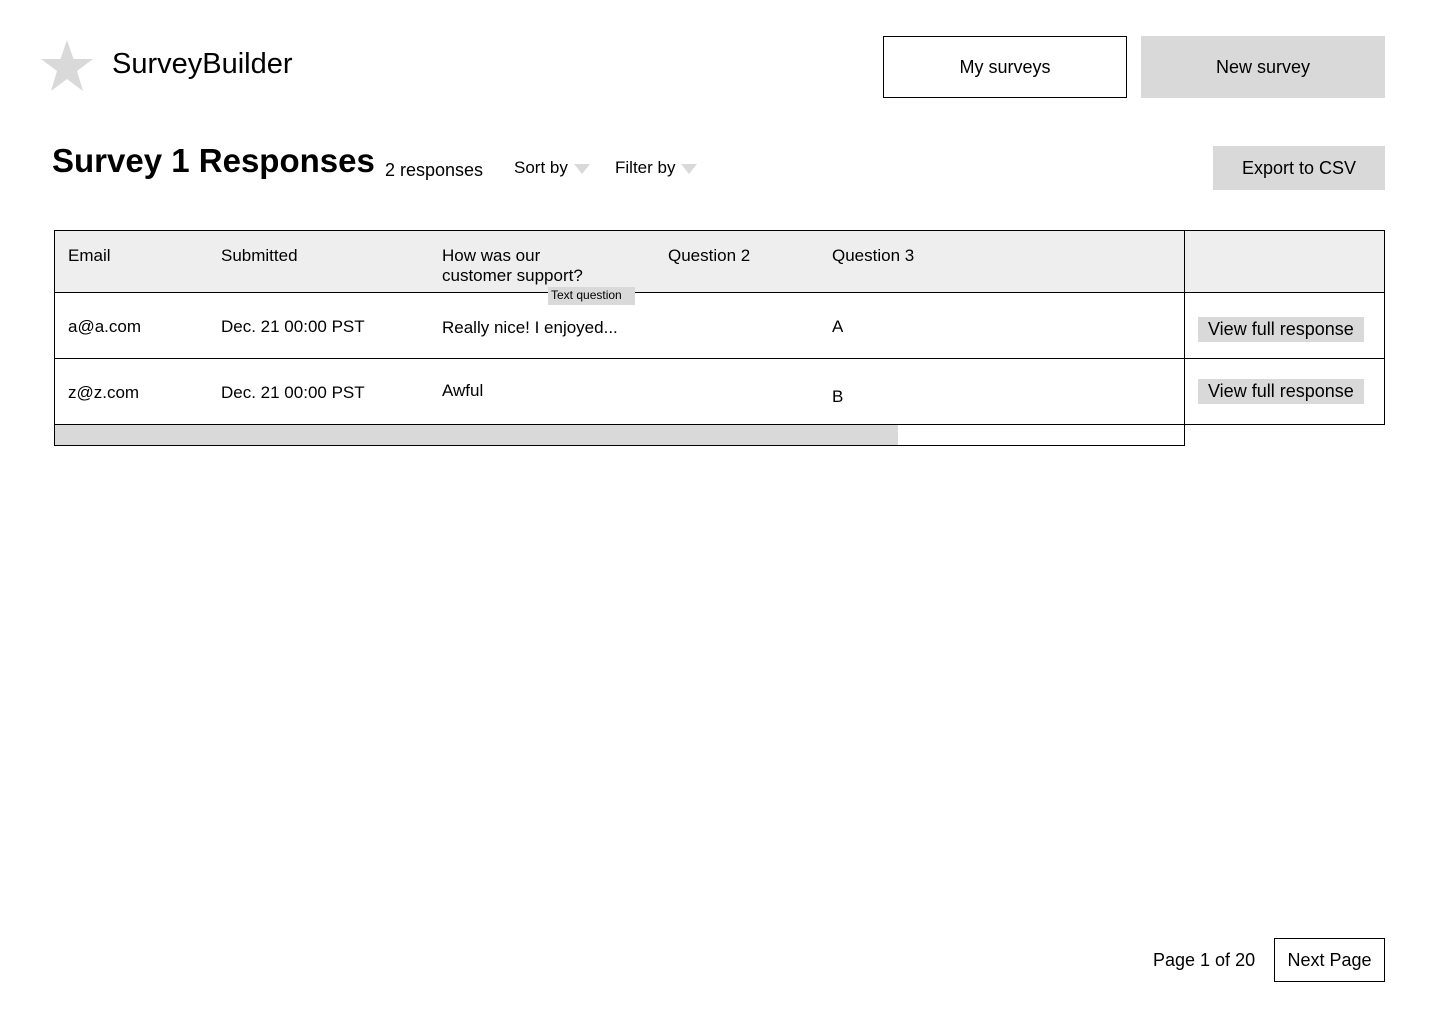 The width and height of the screenshot is (1440, 1024). Describe the element at coordinates (67, 65) in the screenshot. I see `star-icon` at that location.